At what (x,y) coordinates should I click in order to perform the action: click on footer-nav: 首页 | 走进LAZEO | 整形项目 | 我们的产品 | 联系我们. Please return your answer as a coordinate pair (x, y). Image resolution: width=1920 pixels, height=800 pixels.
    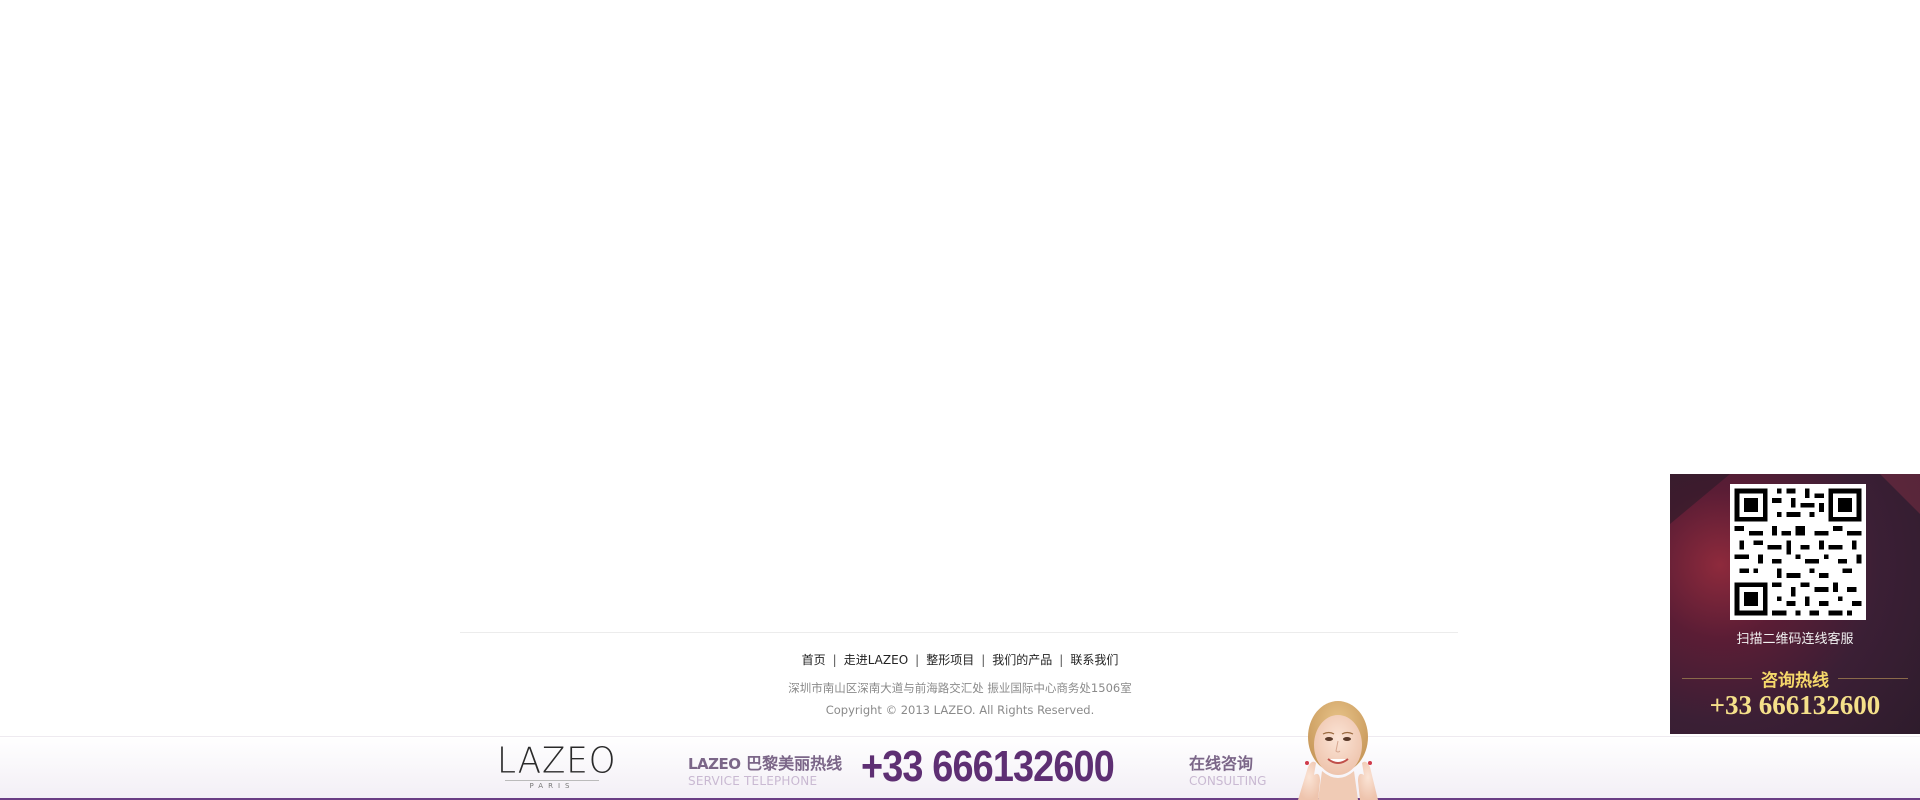
    Looking at the image, I should click on (960, 659).